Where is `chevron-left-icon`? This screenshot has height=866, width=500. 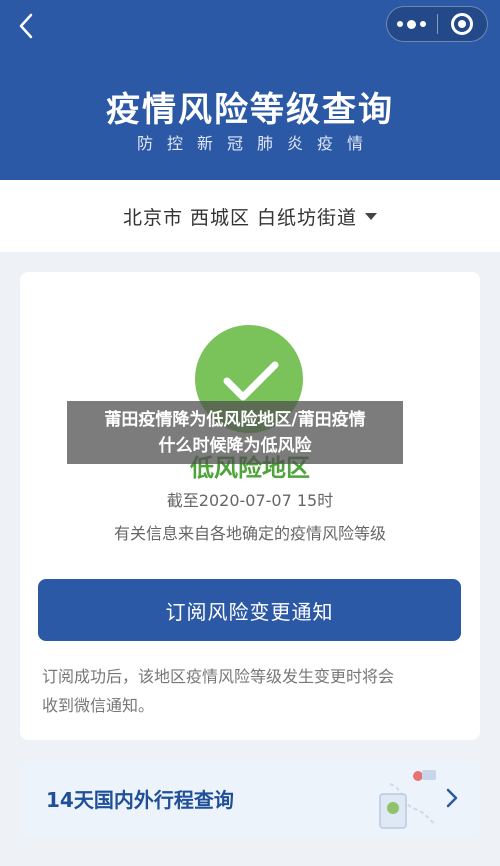
chevron-left-icon is located at coordinates (26, 26).